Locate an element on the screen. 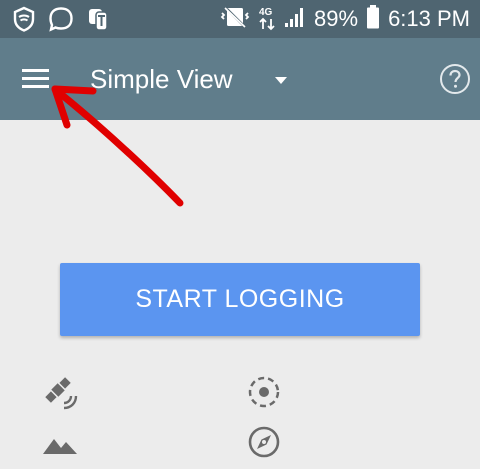 This screenshot has height=469, width=480. battery-icon is located at coordinates (373, 19).